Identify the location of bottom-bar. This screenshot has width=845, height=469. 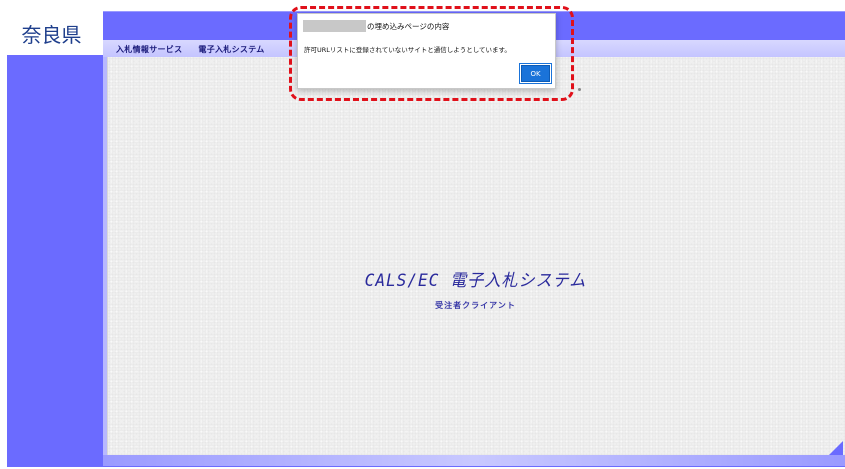
(474, 460).